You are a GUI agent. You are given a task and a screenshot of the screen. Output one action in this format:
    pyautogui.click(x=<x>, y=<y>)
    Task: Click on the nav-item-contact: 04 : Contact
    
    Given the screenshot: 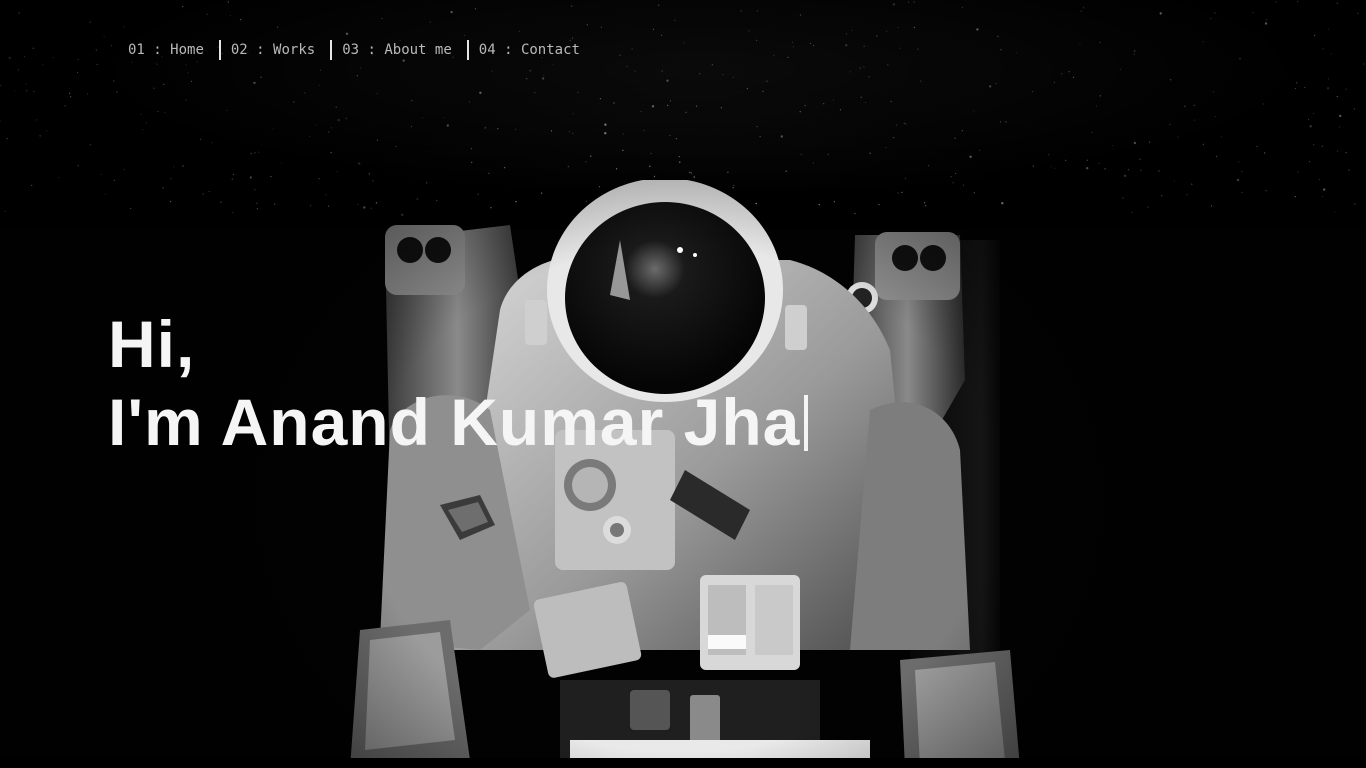 What is the action you would take?
    pyautogui.click(x=532, y=50)
    